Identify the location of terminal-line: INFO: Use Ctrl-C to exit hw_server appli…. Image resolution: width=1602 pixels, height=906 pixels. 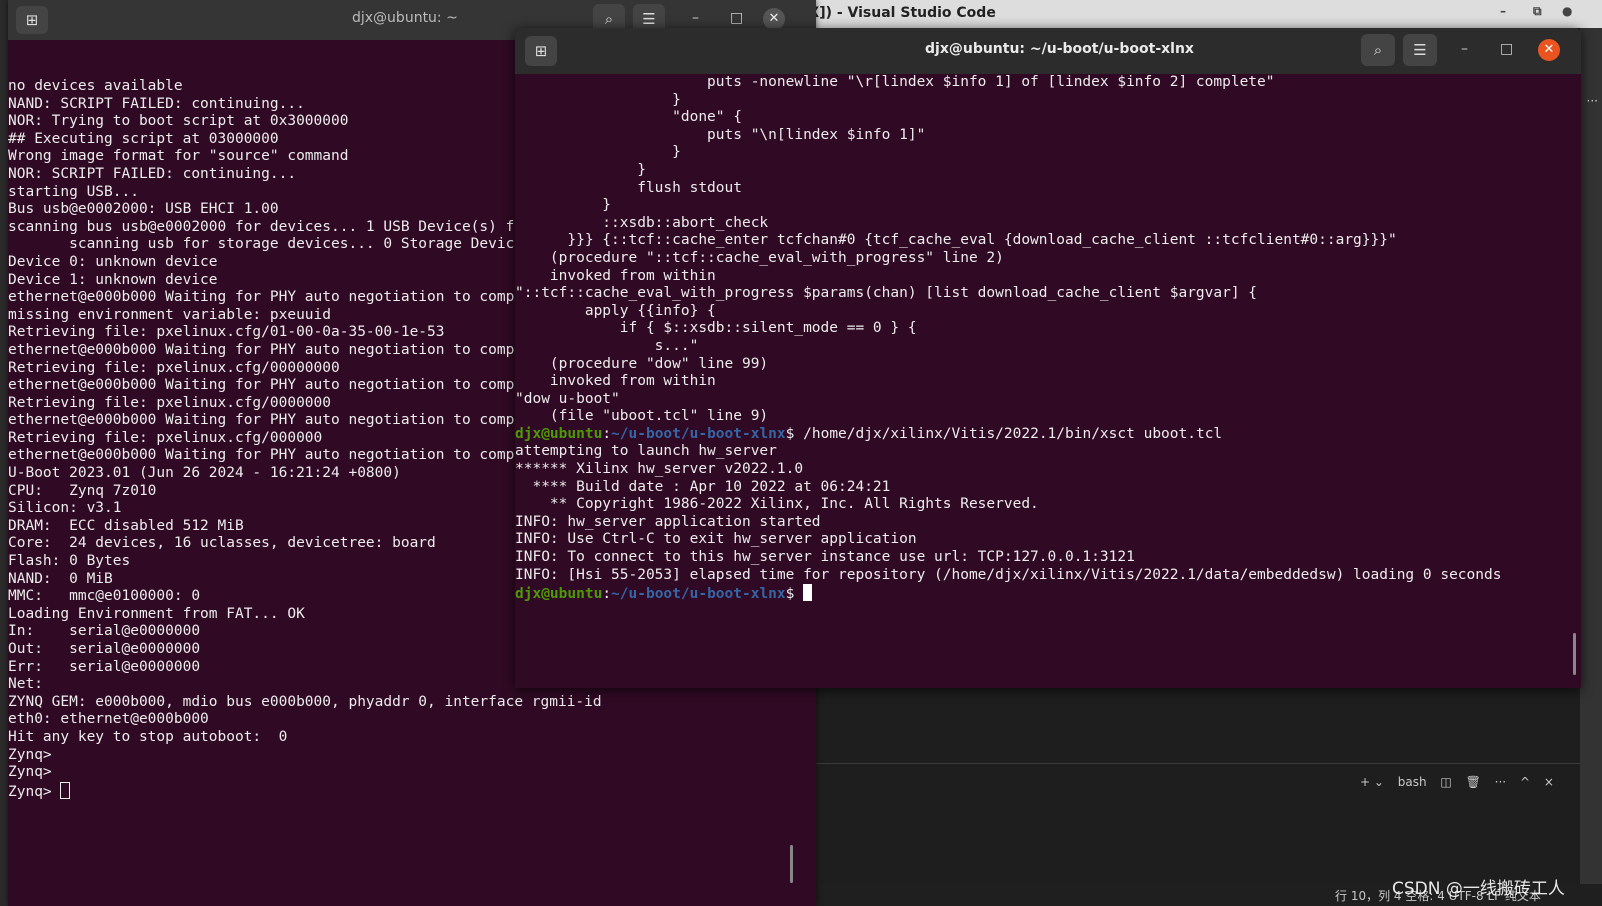
(716, 539).